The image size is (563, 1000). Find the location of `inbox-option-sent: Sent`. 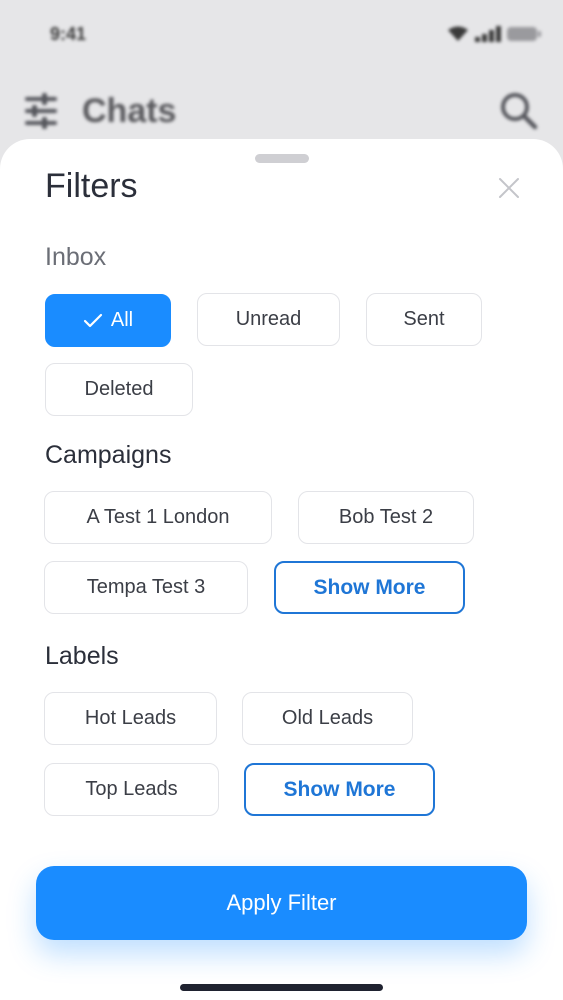

inbox-option-sent: Sent is located at coordinates (424, 319).